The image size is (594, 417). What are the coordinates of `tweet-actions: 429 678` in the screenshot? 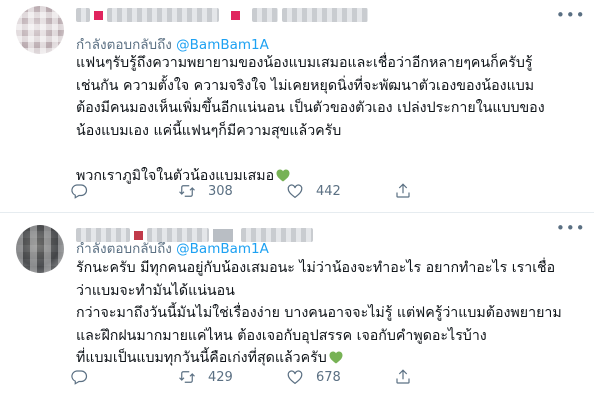 It's located at (305, 377).